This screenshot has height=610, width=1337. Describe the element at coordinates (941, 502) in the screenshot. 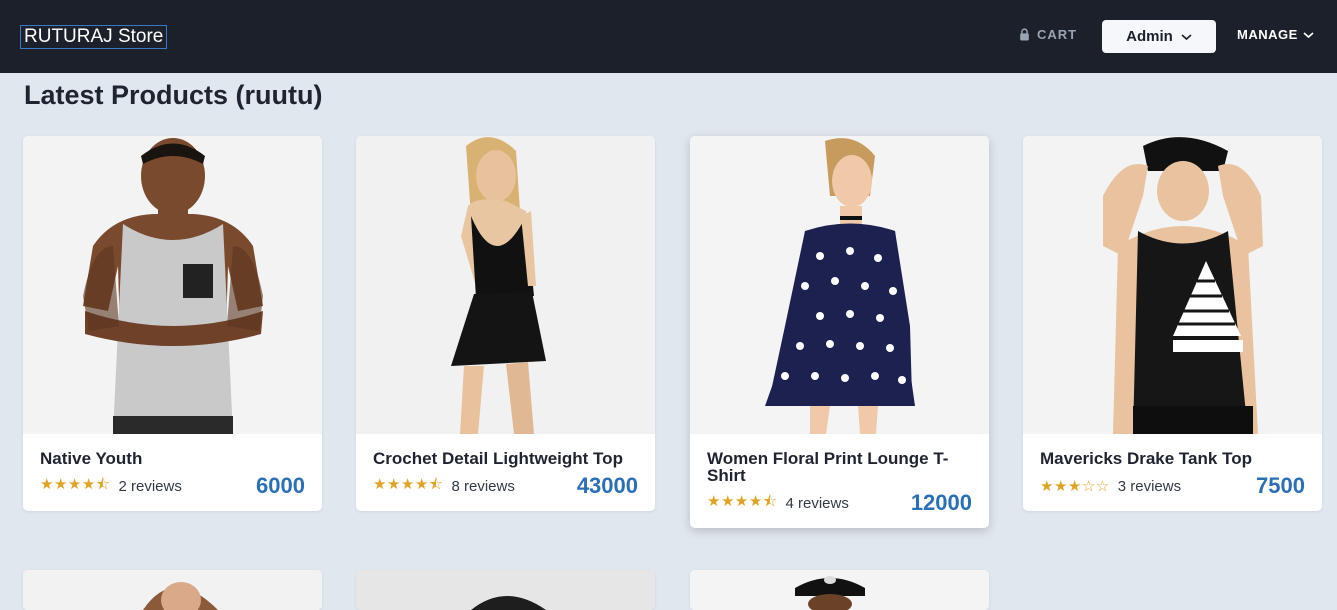

I see `product-price: 12000` at that location.